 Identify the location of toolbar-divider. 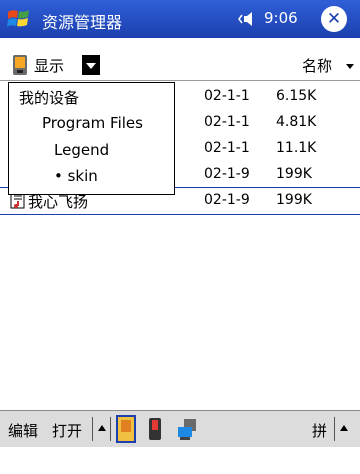
(180, 80).